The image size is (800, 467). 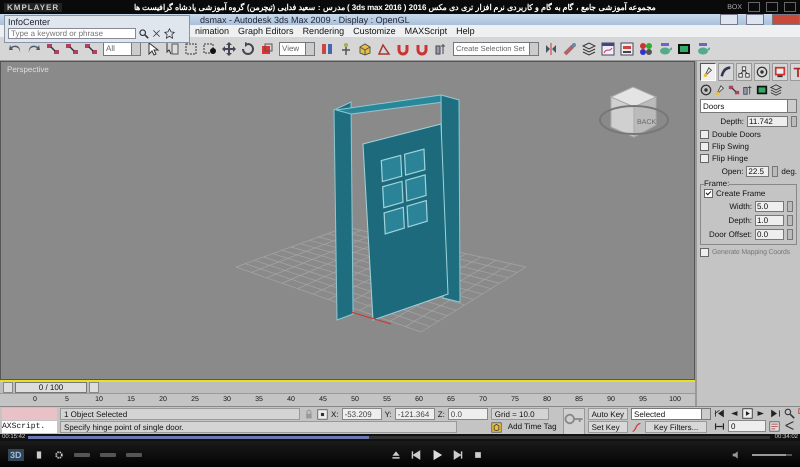 I want to click on frame-icon, so click(x=762, y=90).